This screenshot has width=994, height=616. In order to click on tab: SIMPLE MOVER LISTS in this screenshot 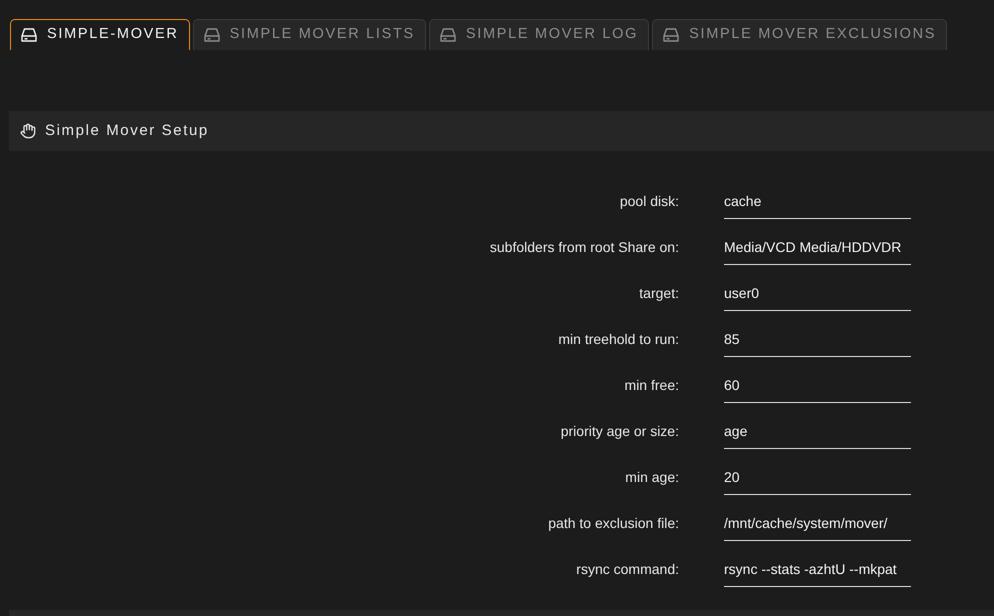, I will do `click(309, 34)`.